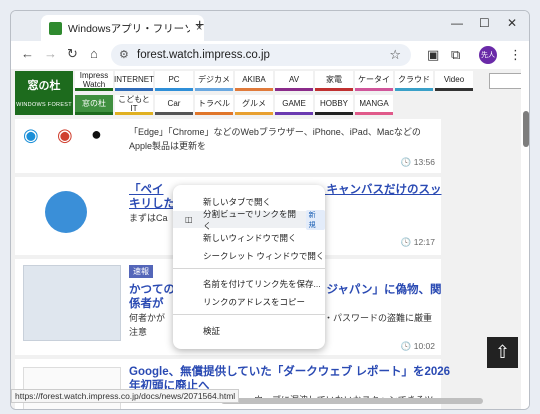  I want to click on site-logo: 窓の杜 WINDOWS FOREST, so click(44, 93).